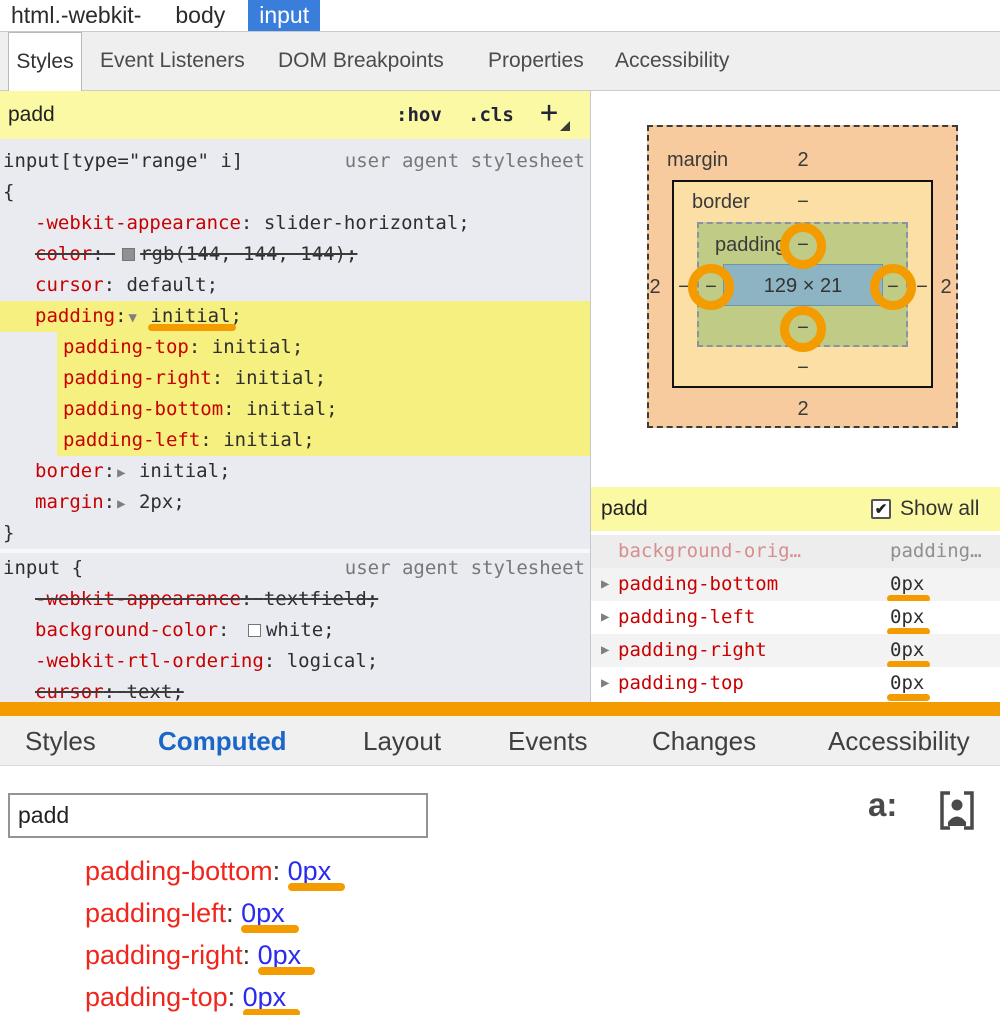 This screenshot has width=1000, height=1015. Describe the element at coordinates (692, 650) in the screenshot. I see `computed-property-name: padding-right` at that location.